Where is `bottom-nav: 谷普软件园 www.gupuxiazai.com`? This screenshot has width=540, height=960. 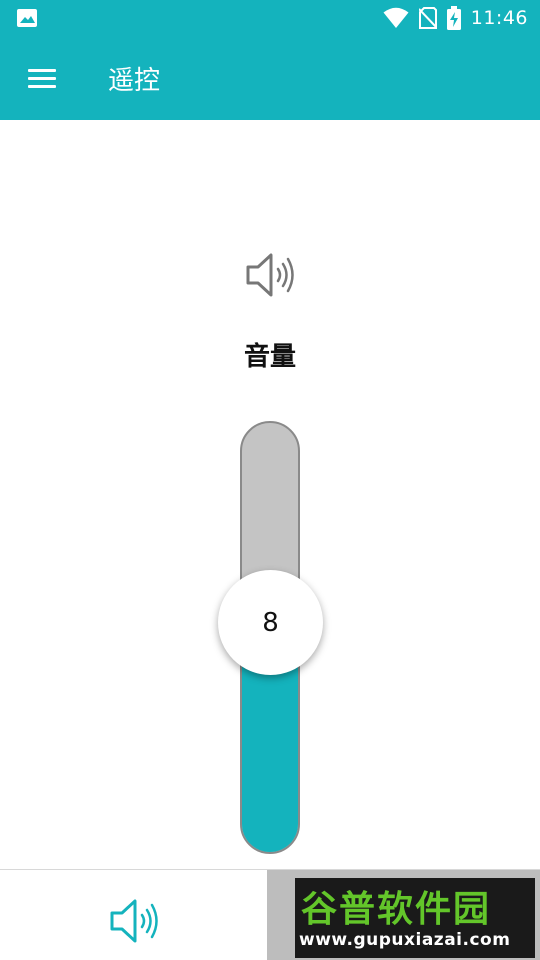
bottom-nav: 谷普软件园 www.gupuxiazai.com is located at coordinates (270, 914).